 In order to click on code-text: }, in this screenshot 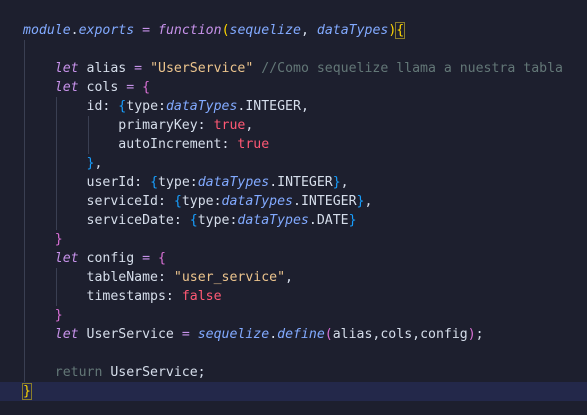, I will do `click(63, 163)`.